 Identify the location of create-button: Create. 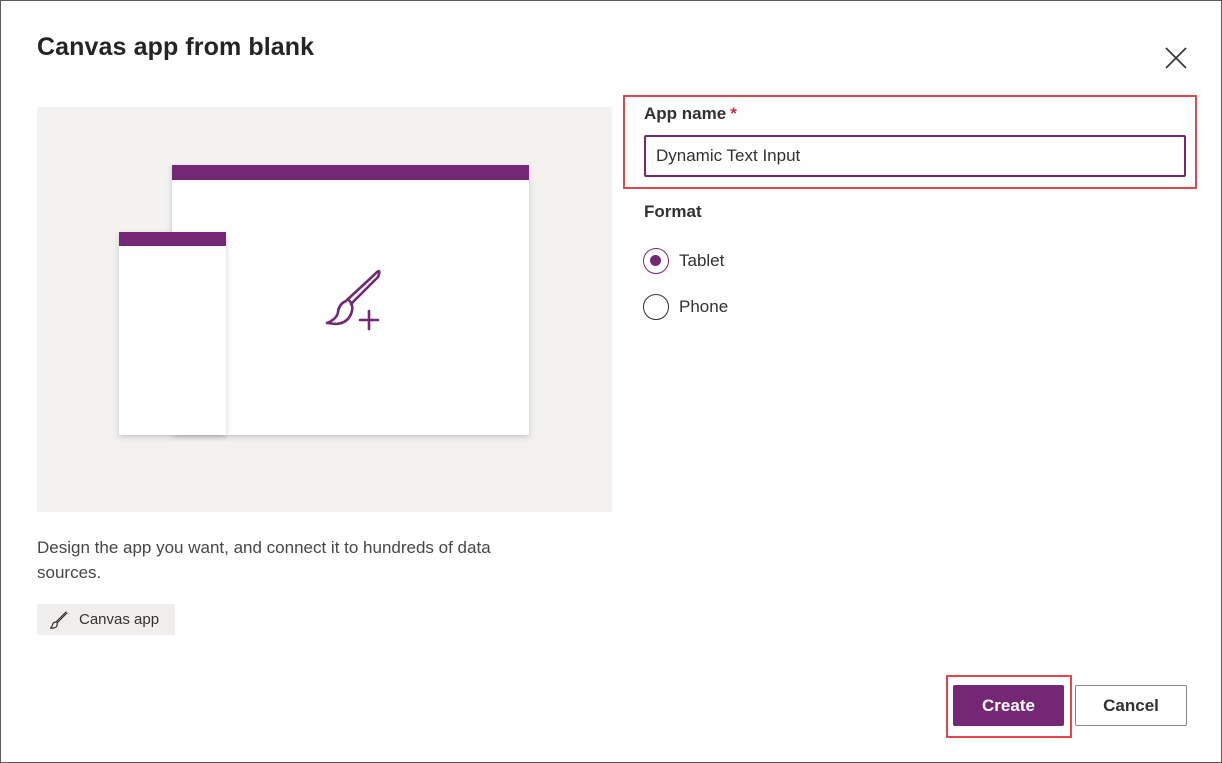
(1008, 705).